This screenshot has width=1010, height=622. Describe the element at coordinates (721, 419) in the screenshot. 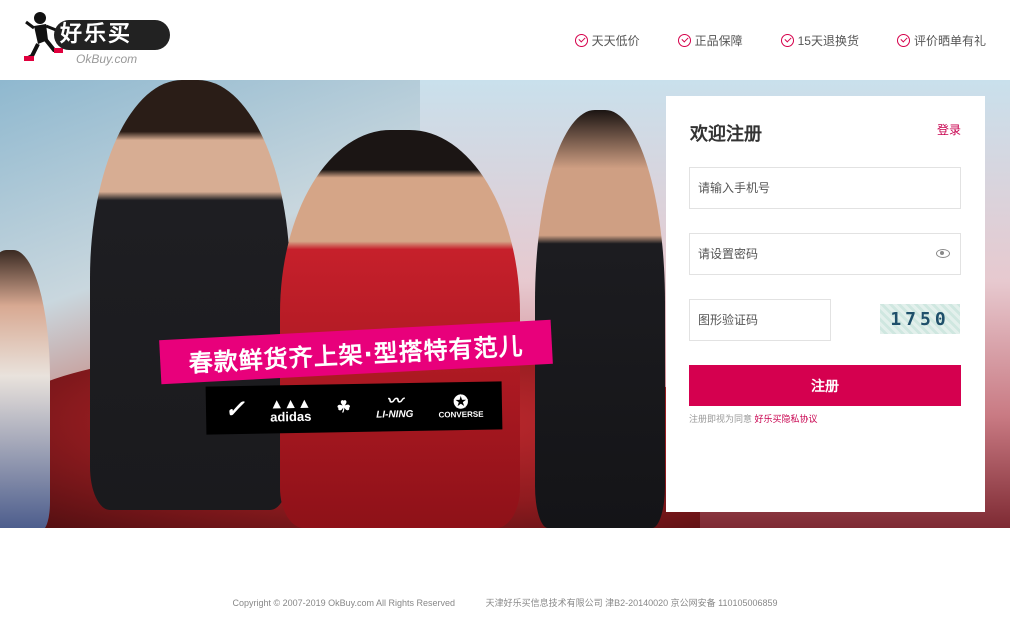

I see `agreement-prefix: 注册即视为同意` at that location.